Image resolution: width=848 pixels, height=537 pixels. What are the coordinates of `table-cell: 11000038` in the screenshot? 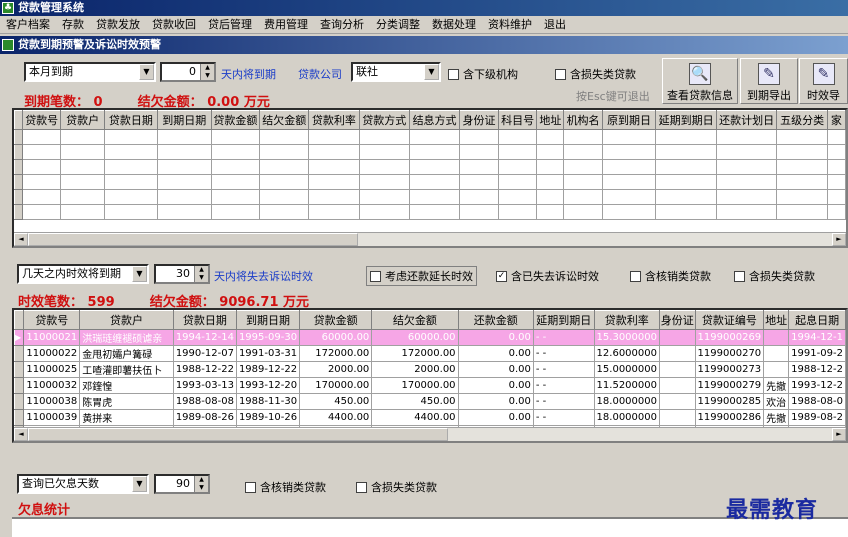 It's located at (52, 401).